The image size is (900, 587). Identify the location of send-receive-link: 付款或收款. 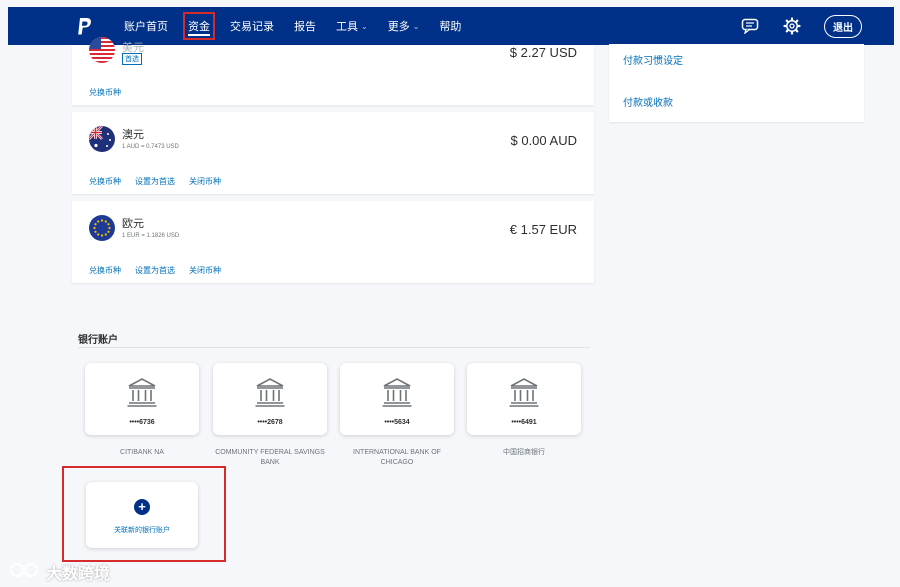
(648, 101).